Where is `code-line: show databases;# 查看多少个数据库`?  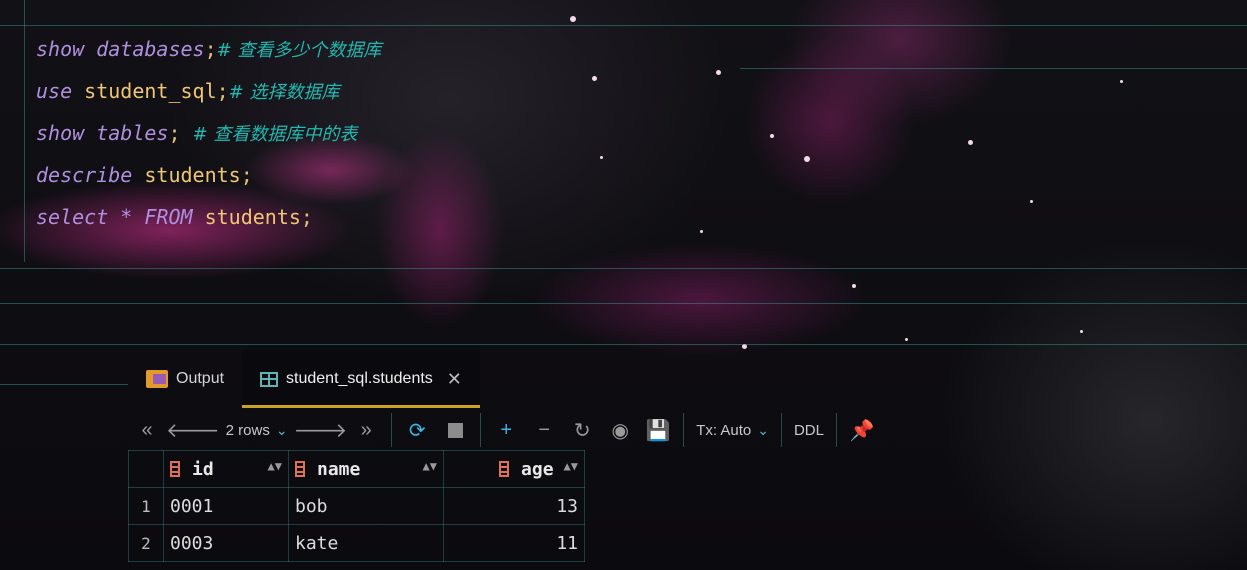
code-line: show databases;# 查看多少个数据库 is located at coordinates (208, 49).